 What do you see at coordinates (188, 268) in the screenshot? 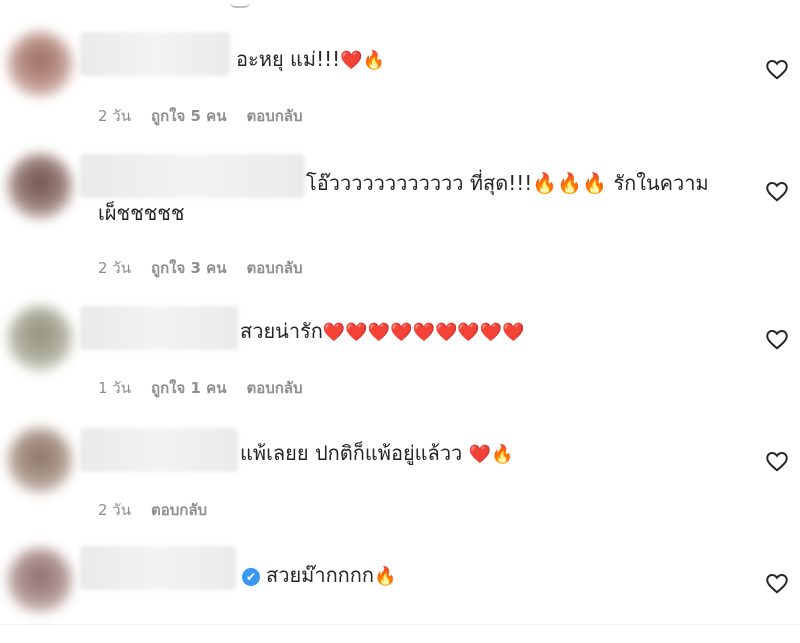
I see `comment-likes: ถูกใจ 3 คน` at bounding box center [188, 268].